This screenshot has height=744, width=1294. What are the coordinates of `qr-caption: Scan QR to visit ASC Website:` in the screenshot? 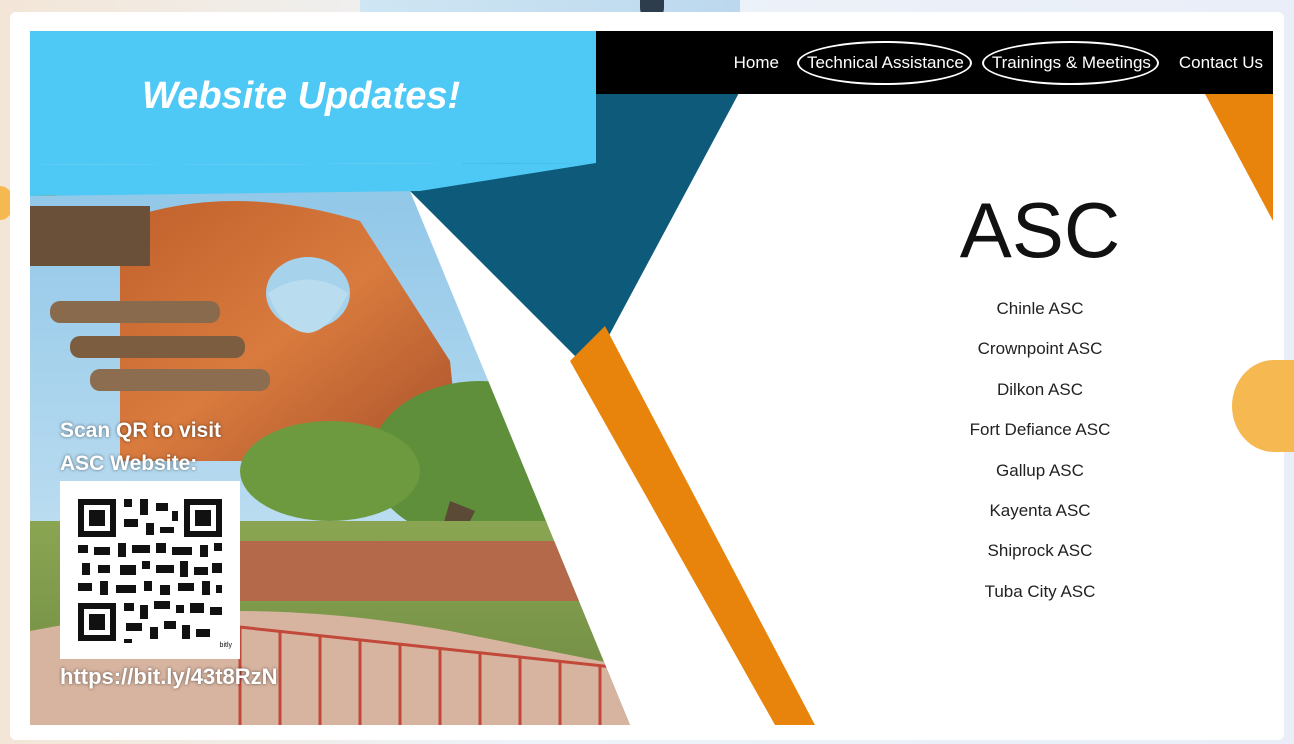 It's located at (140, 447).